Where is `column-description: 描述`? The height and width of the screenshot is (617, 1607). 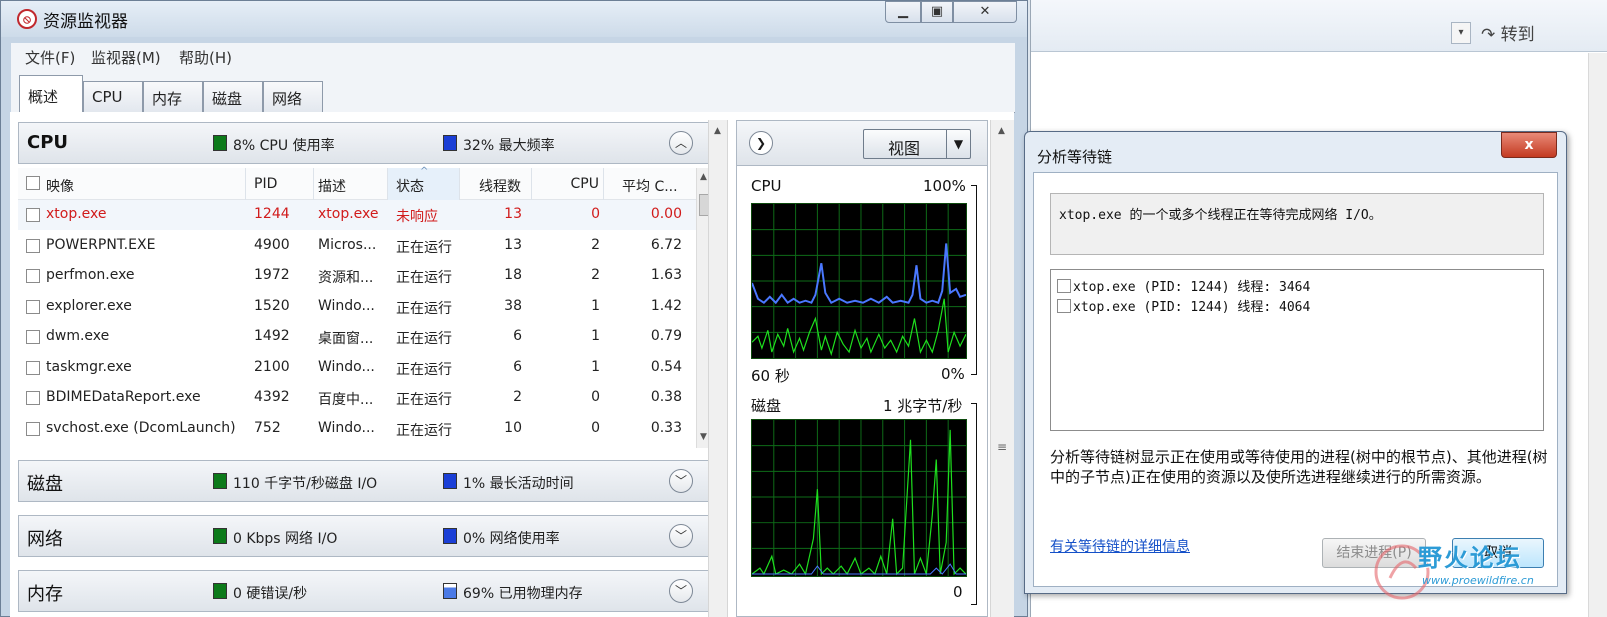 column-description: 描述 is located at coordinates (353, 184).